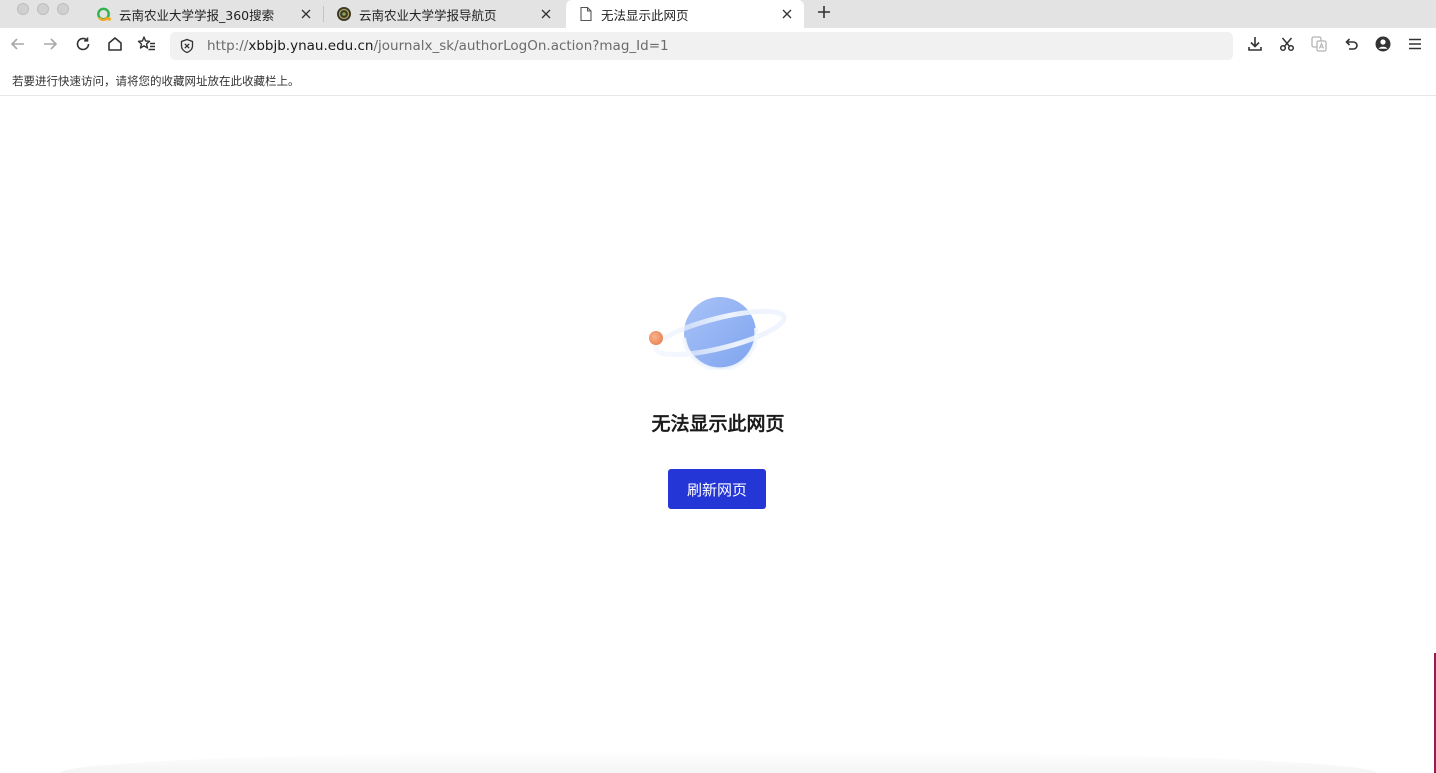  I want to click on home-icon, so click(115, 46).